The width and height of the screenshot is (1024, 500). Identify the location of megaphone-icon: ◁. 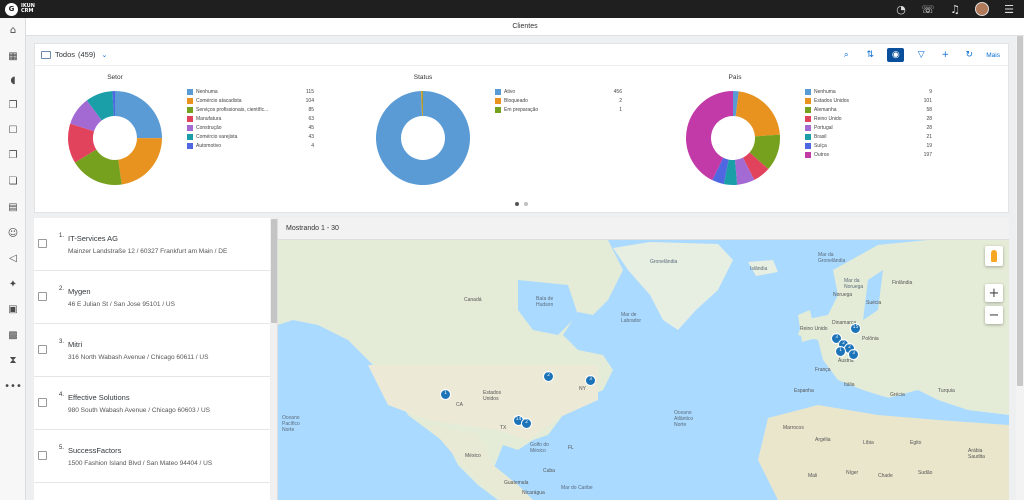
(13, 258).